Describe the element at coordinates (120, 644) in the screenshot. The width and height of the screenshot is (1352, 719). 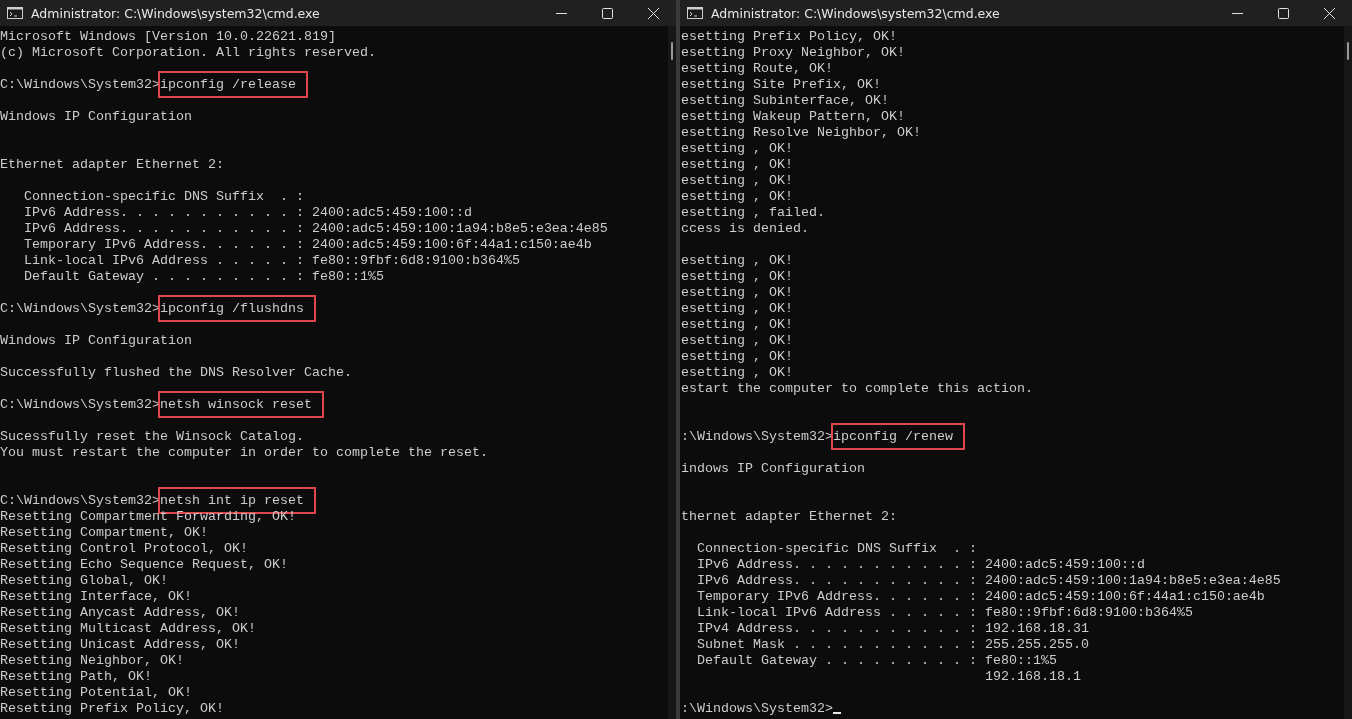
I see `console-line: Resetting Unicast Address, OK!` at that location.